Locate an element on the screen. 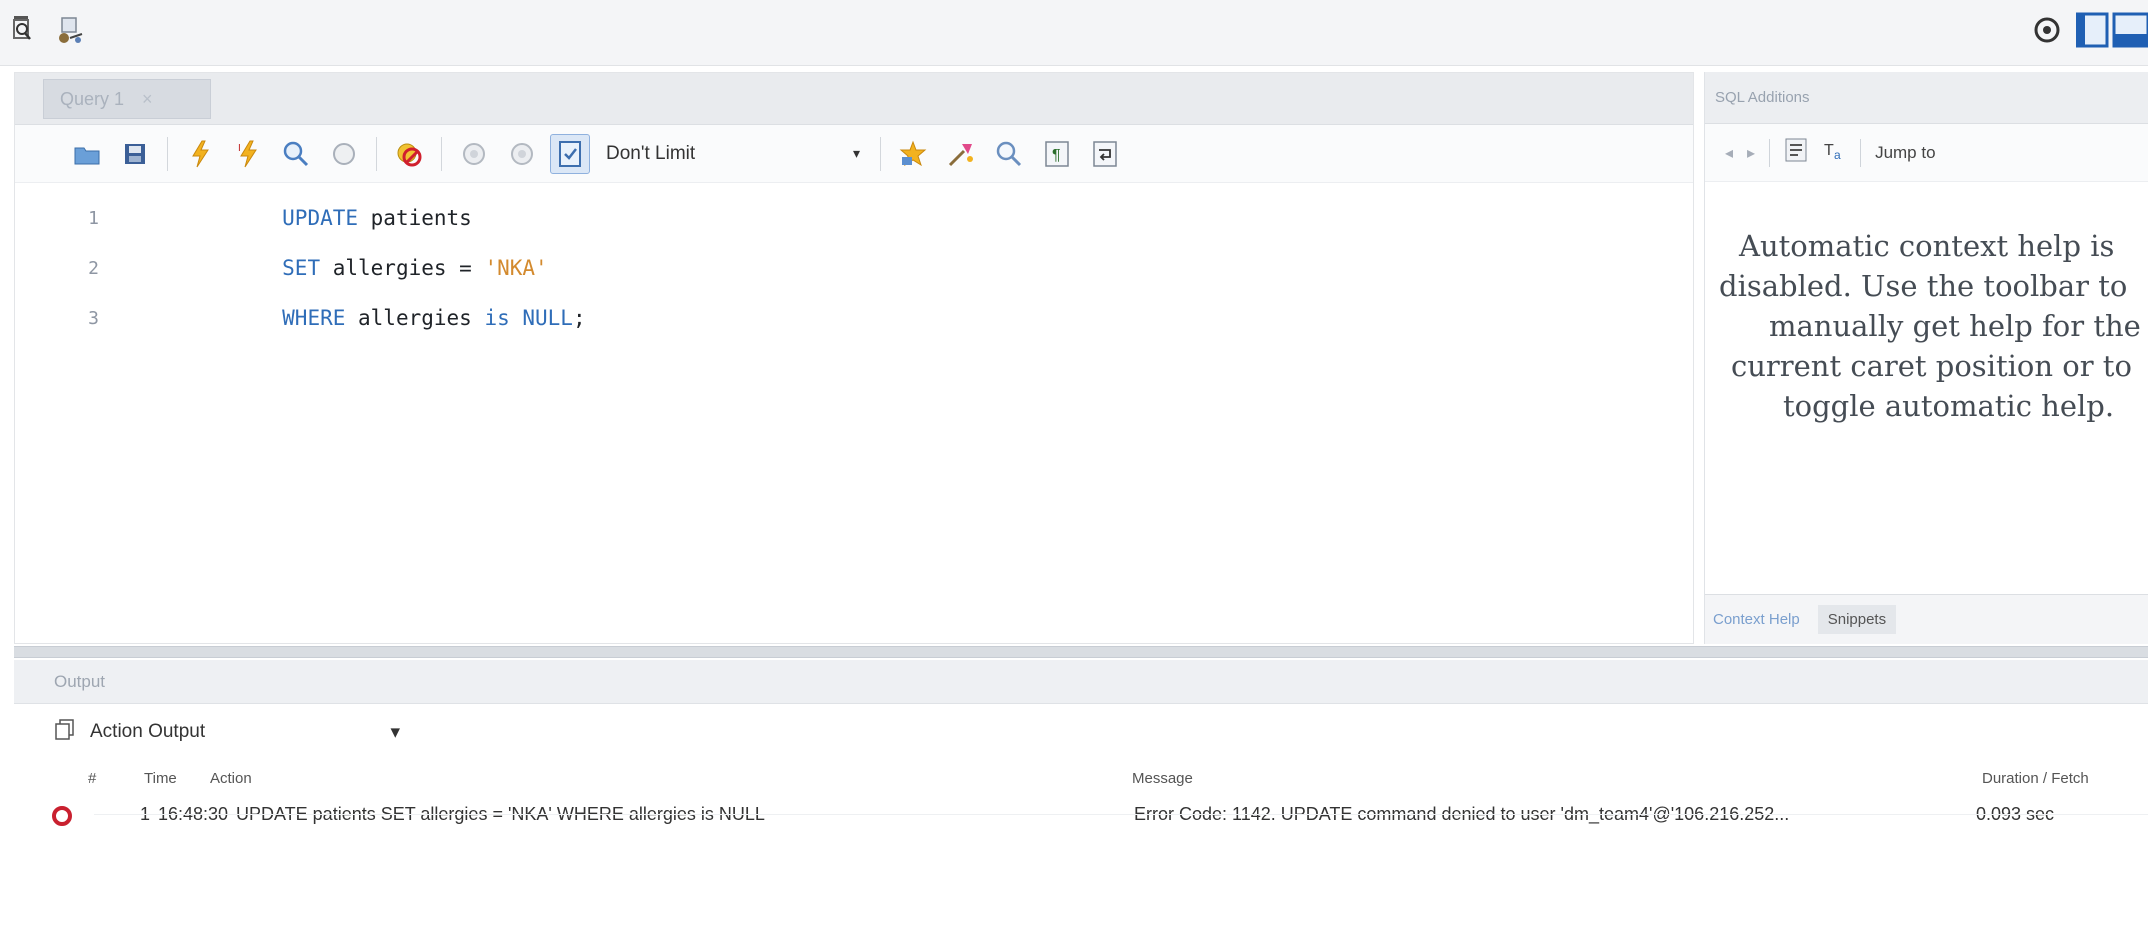 This screenshot has width=2148, height=927. explain-icon is located at coordinates (296, 154).